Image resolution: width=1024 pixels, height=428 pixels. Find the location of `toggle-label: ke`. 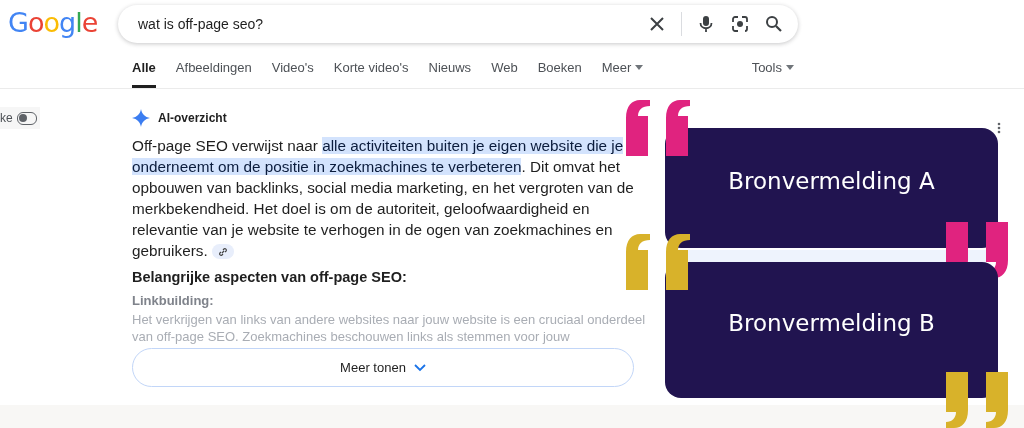

toggle-label: ke is located at coordinates (6, 118).